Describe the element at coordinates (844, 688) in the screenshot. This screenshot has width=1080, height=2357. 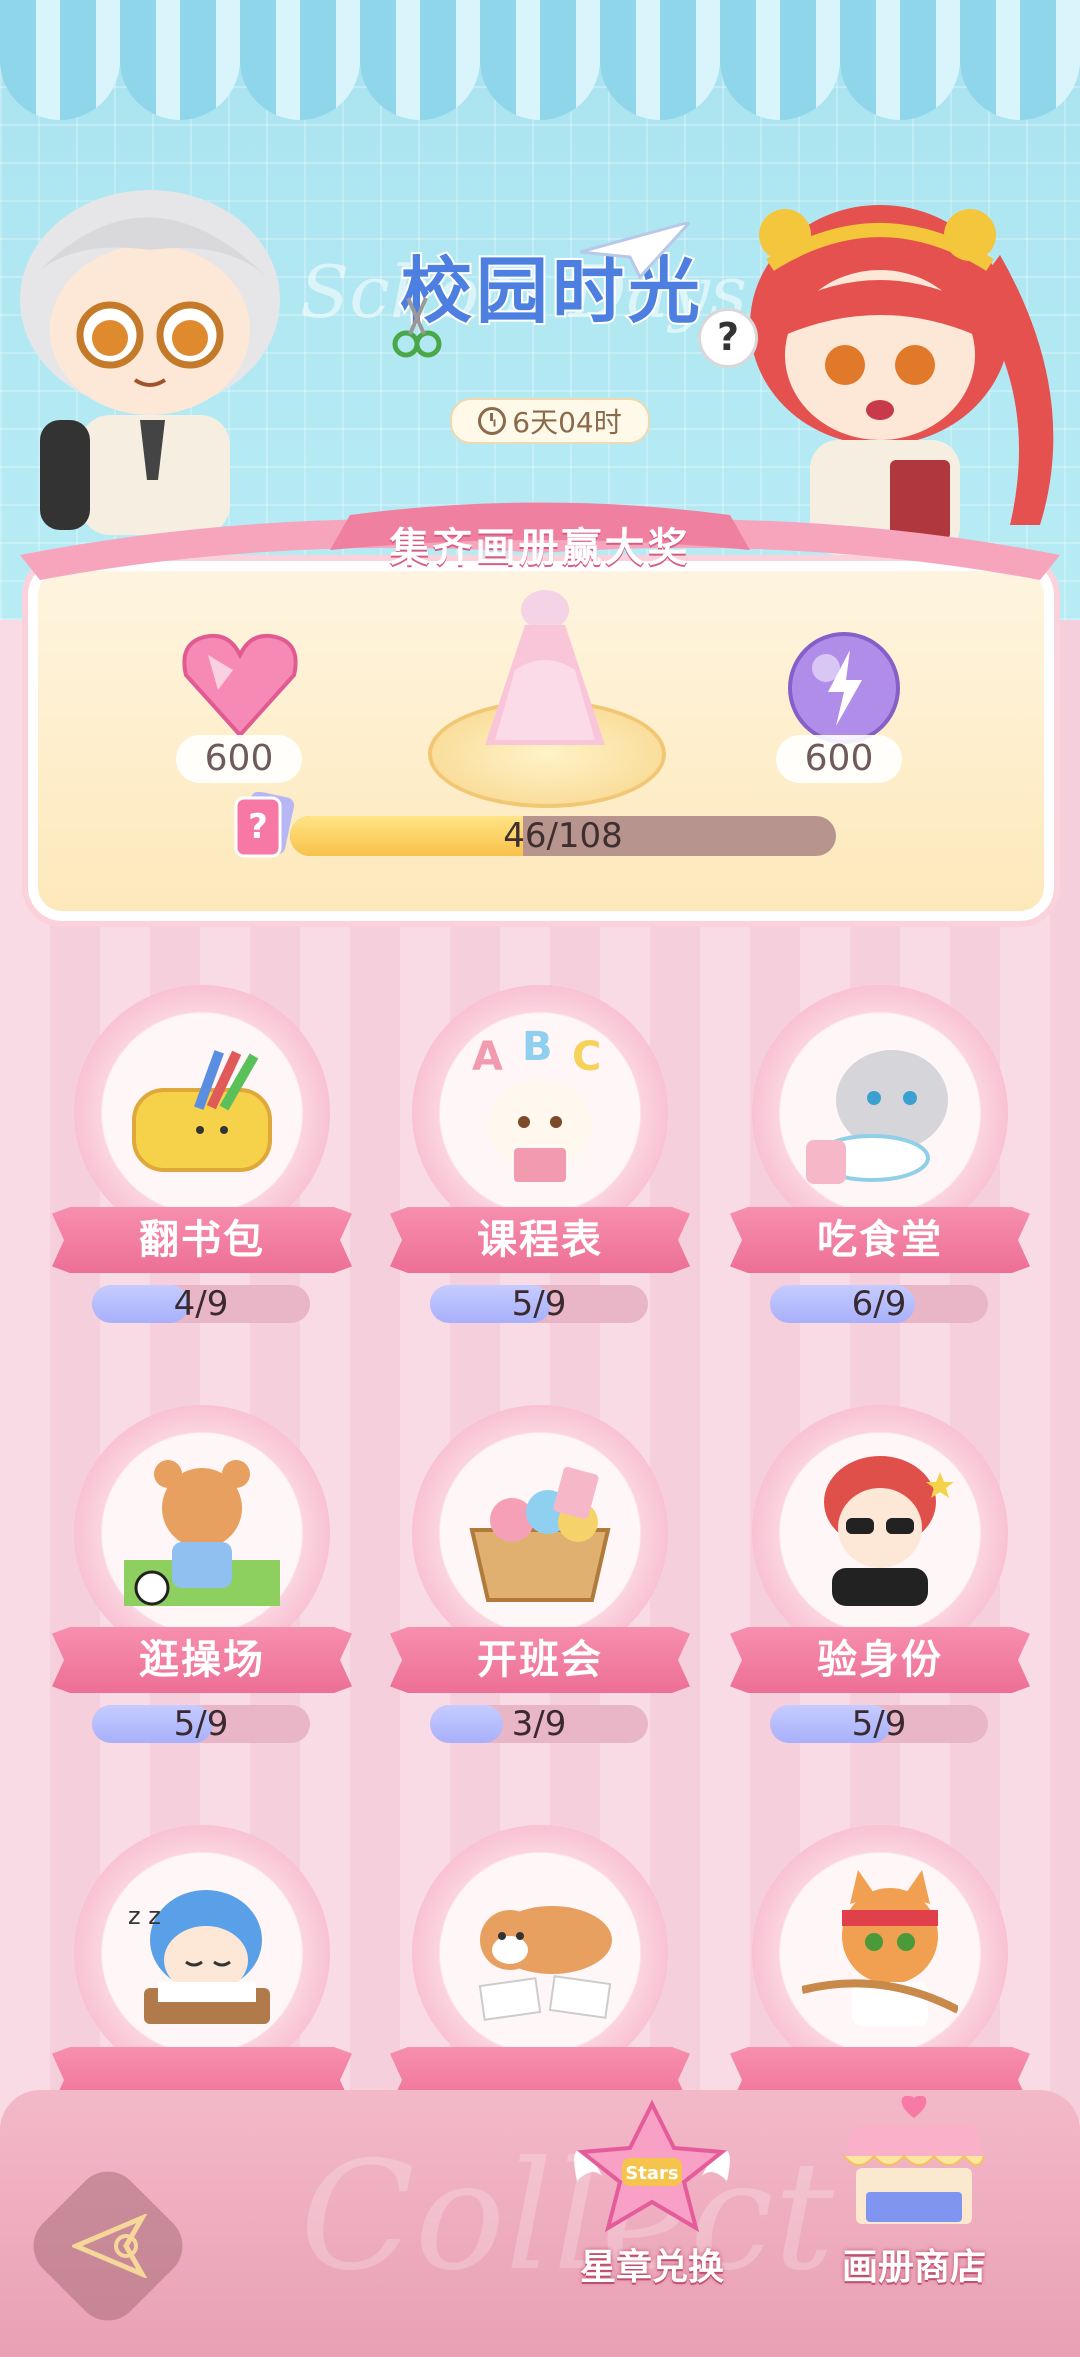
I see `lightning-orb-icon` at that location.